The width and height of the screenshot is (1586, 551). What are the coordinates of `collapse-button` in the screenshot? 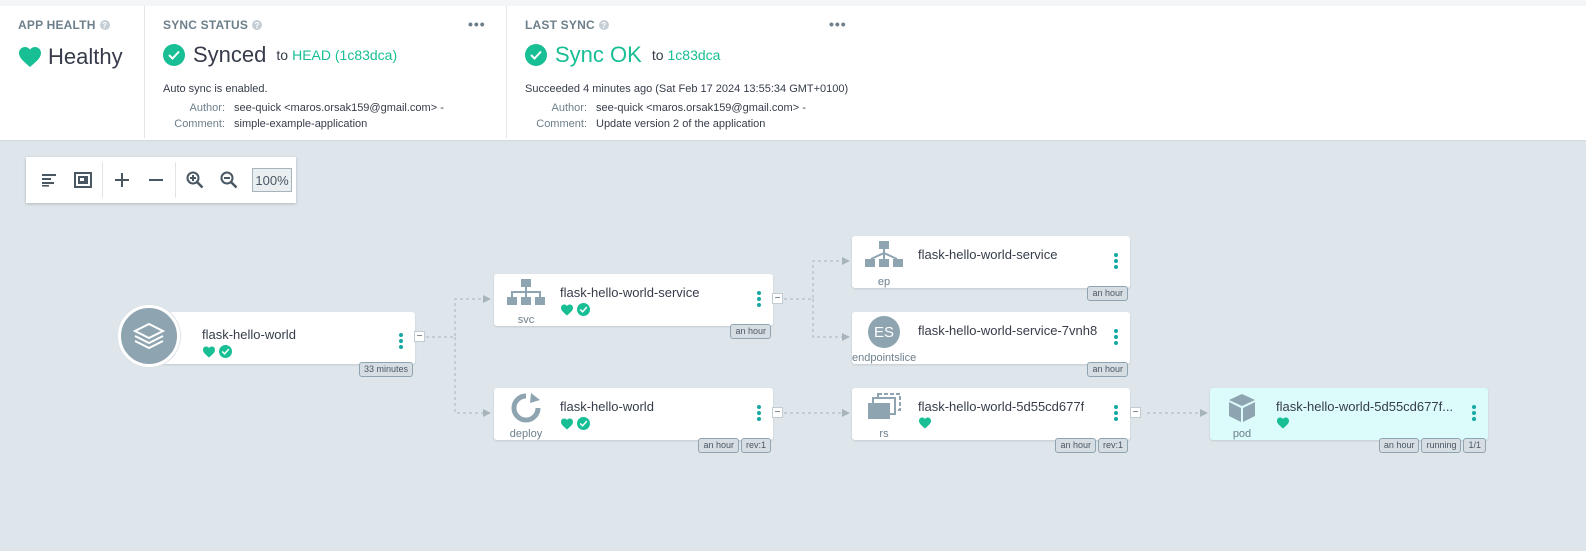 It's located at (156, 180).